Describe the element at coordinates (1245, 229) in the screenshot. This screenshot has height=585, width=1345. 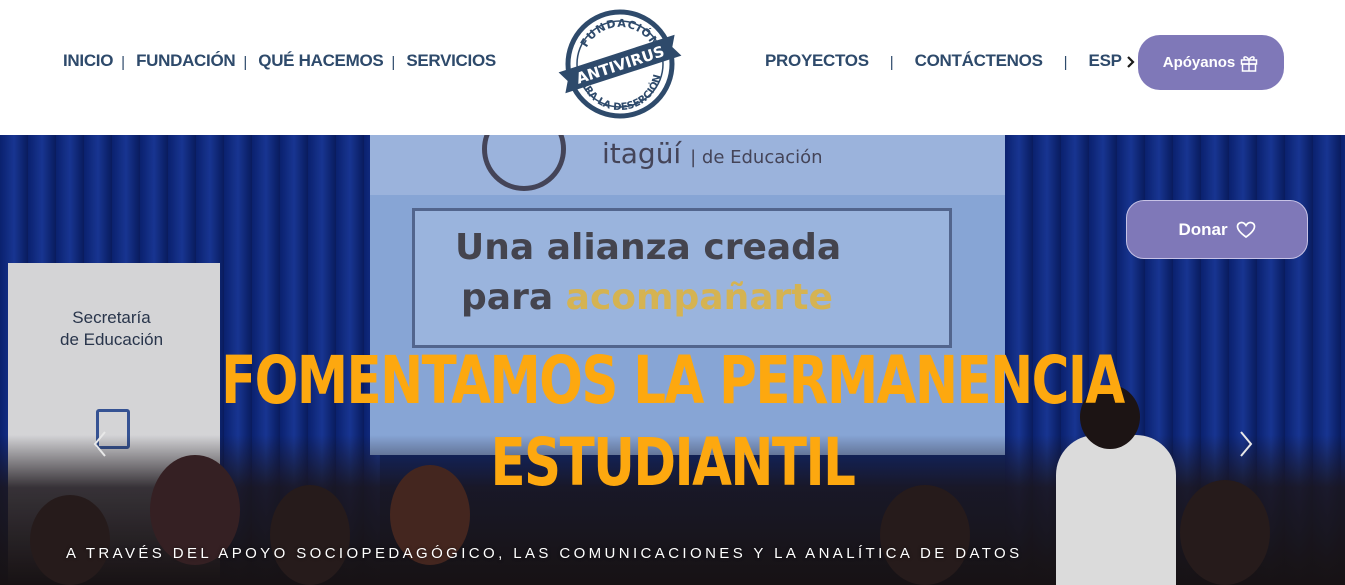
I see `heart-icon` at that location.